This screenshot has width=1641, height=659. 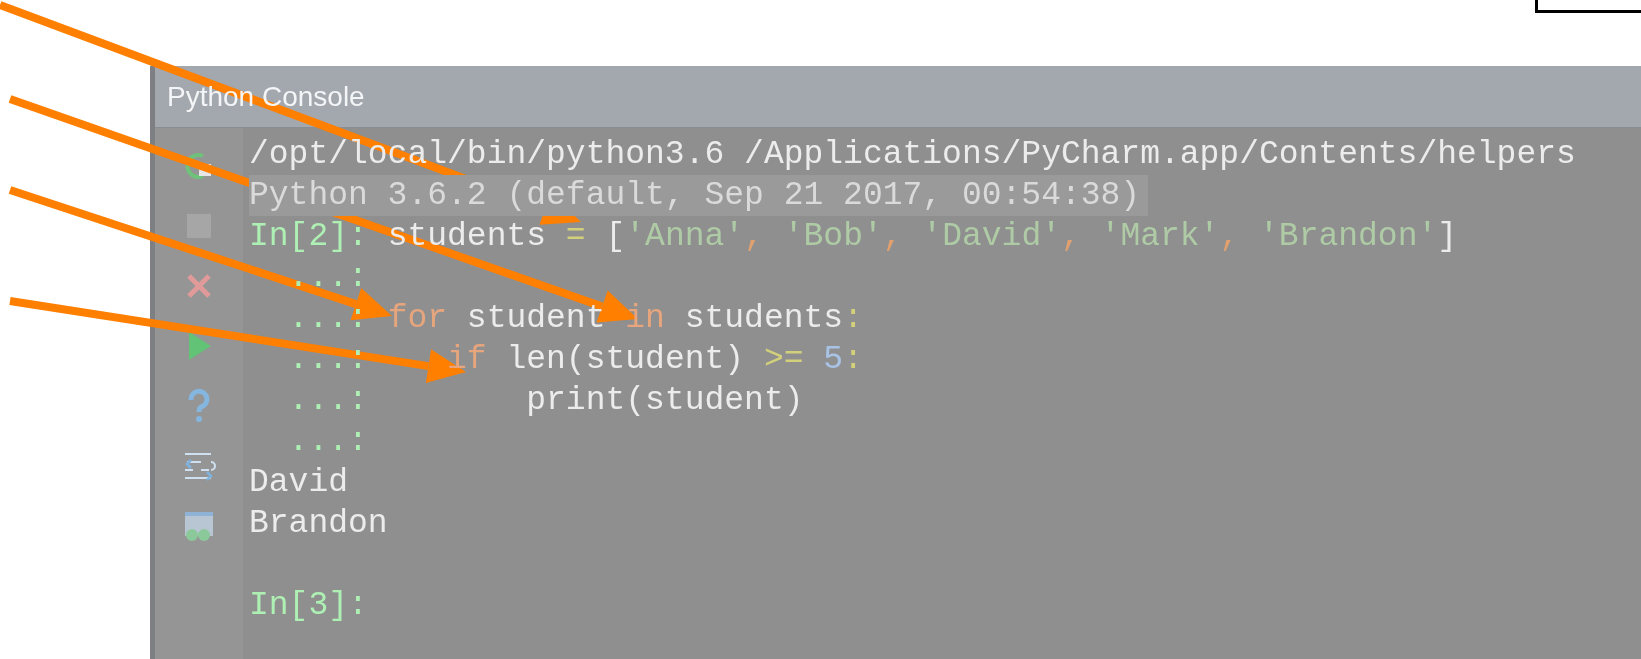 What do you see at coordinates (575, 319) in the screenshot?
I see `console-line: ...: for student in students:` at bounding box center [575, 319].